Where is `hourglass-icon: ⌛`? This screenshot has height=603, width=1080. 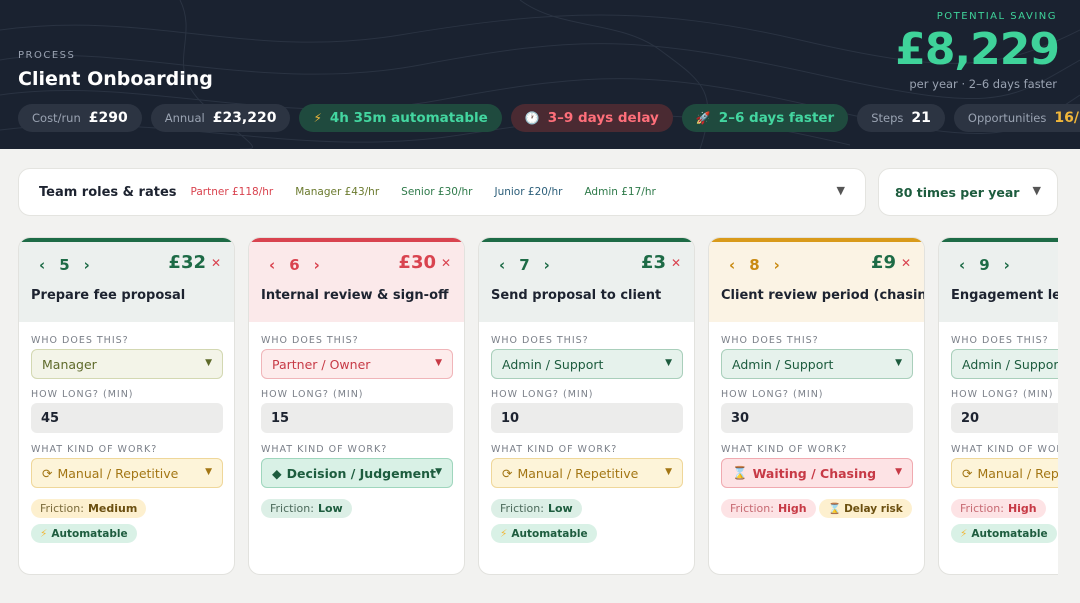 hourglass-icon: ⌛ is located at coordinates (740, 472).